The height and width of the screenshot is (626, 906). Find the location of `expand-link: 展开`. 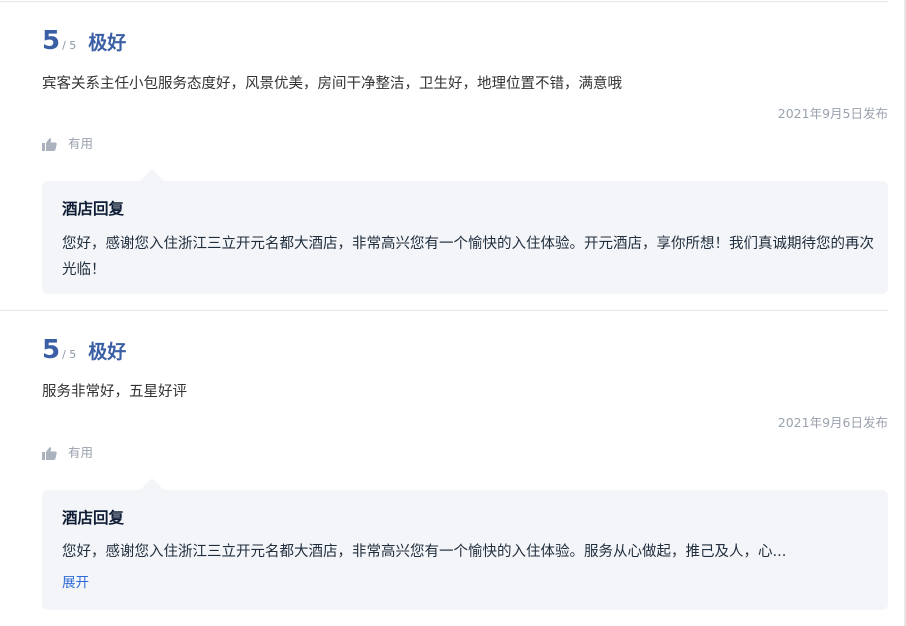

expand-link: 展开 is located at coordinates (75, 583).